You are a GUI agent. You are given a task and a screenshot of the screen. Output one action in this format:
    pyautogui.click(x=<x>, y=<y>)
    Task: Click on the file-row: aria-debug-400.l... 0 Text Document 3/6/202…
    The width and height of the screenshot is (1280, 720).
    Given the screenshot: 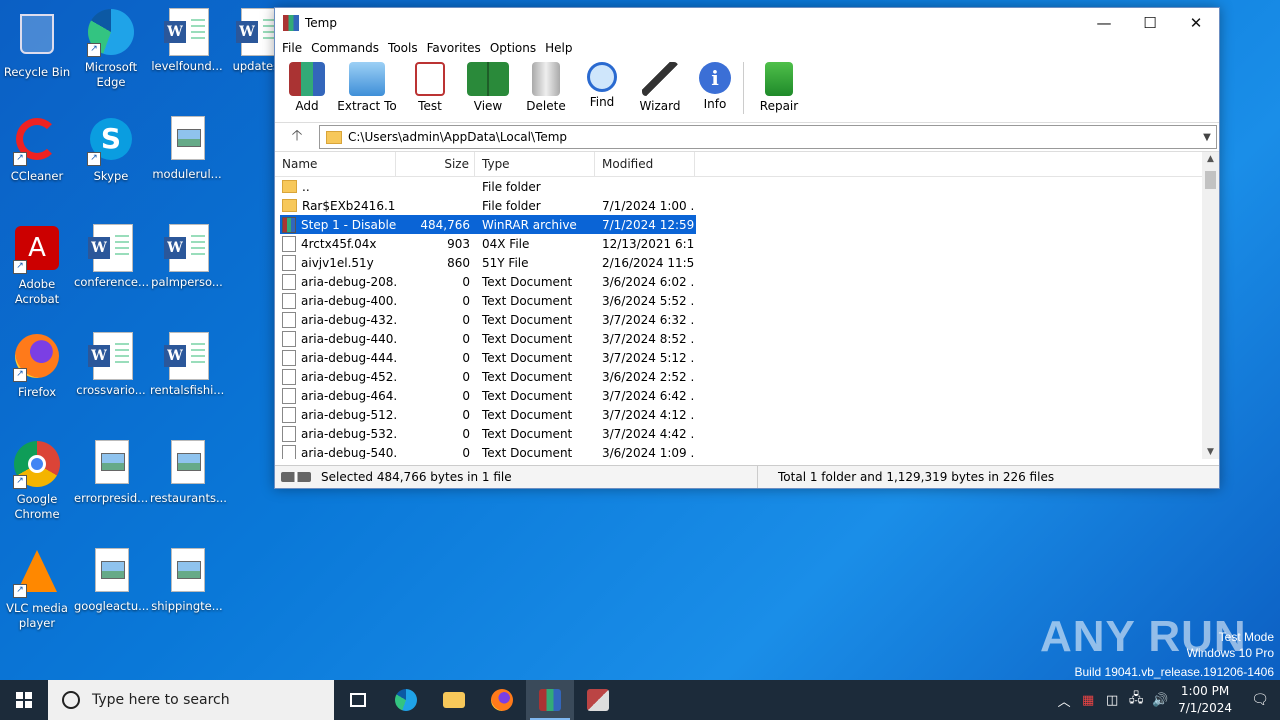 What is the action you would take?
    pyautogui.click(x=488, y=300)
    